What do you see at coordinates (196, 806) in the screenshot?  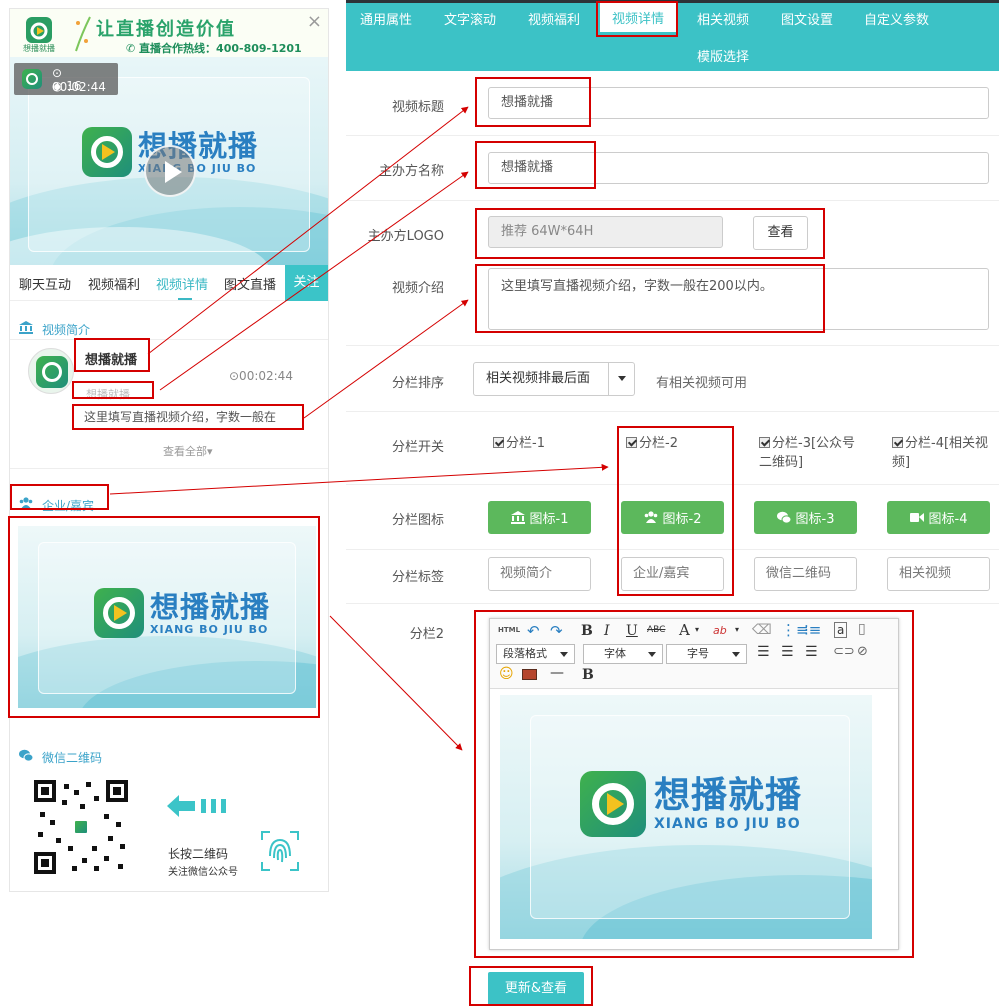 I see `arrow-left-icon` at bounding box center [196, 806].